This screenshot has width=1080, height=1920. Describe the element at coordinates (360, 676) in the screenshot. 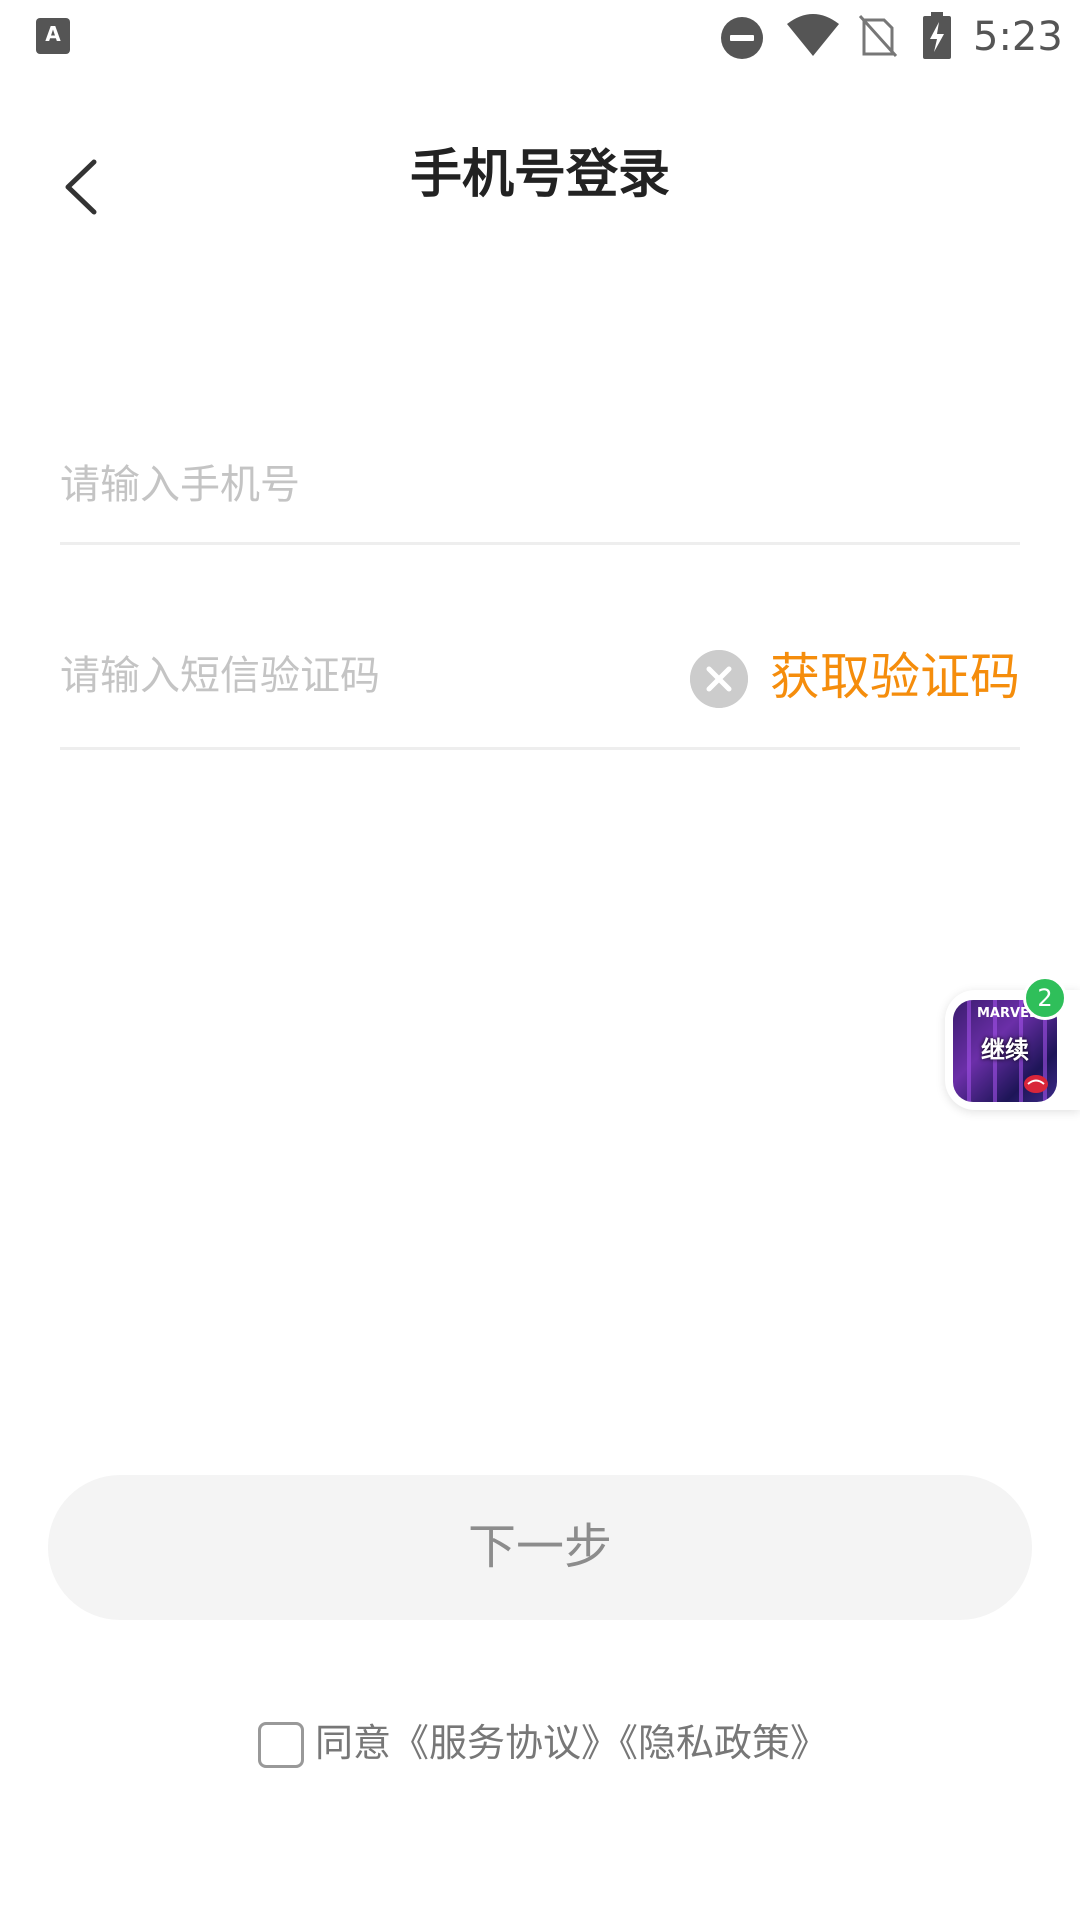

I see `sms-code-input` at that location.